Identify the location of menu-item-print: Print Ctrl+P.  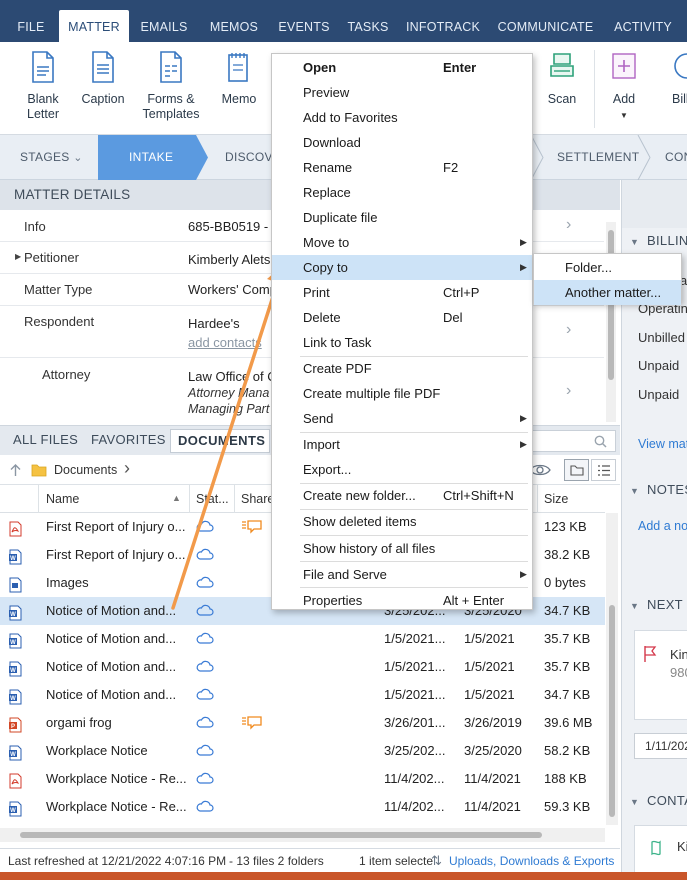
(402, 292).